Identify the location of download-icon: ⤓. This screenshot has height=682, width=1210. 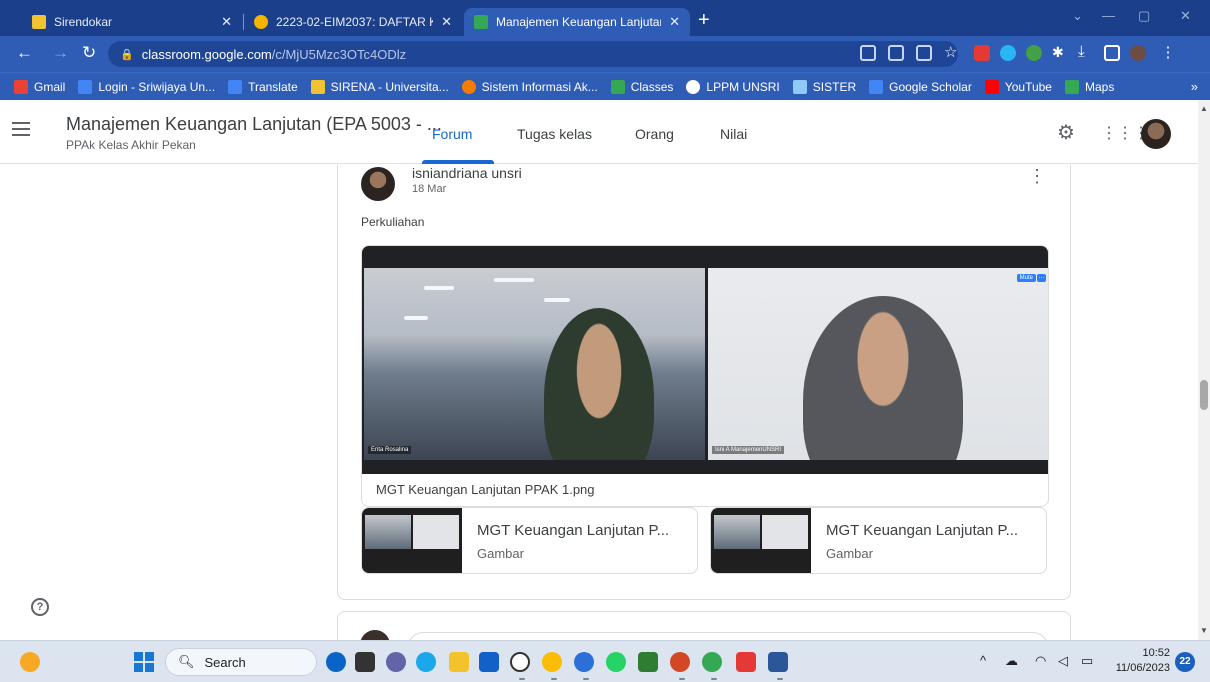
(1086, 51).